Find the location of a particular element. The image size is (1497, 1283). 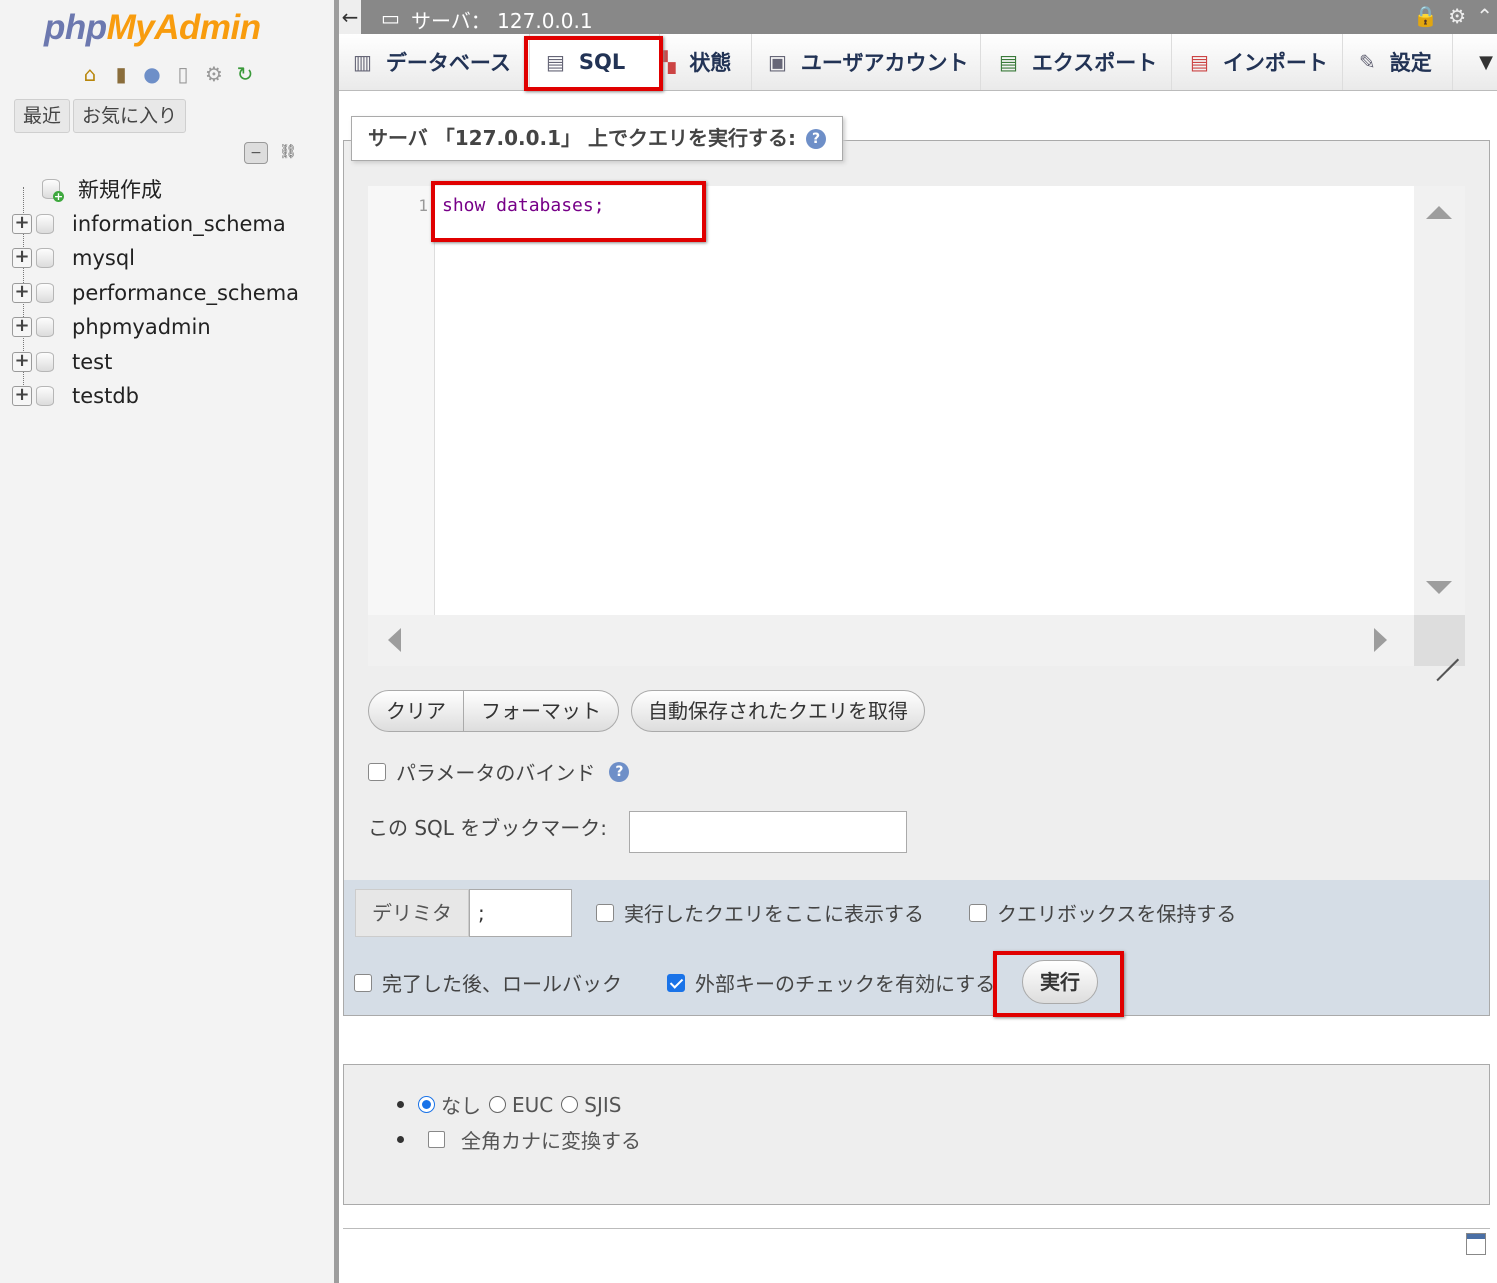

phpmyadmin-logo: phpMyAdmin is located at coordinates (152, 28).